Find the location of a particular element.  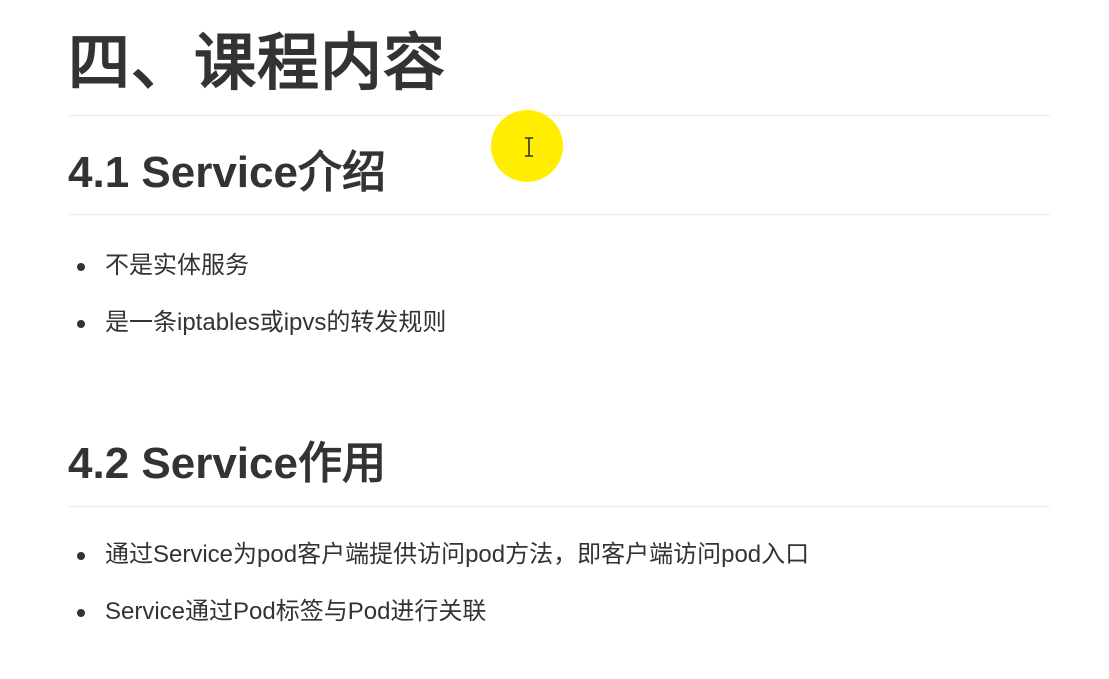

list-item-text: 通过Service为pod客户端提供访问pod方法，即客户端访问pod入口 is located at coordinates (457, 554).